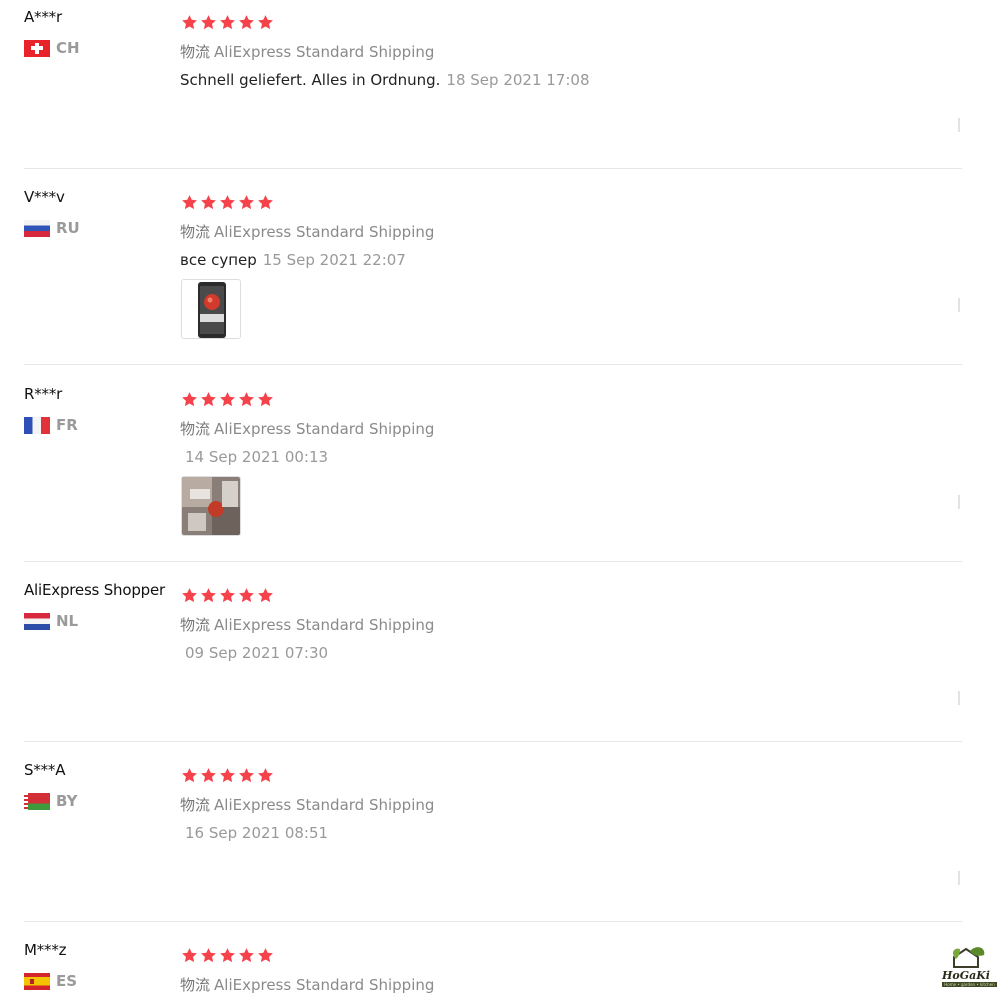 The height and width of the screenshot is (1000, 1000). What do you see at coordinates (293, 260) in the screenshot?
I see `review-feedback: все супер 15 Sep 2021 22:07` at bounding box center [293, 260].